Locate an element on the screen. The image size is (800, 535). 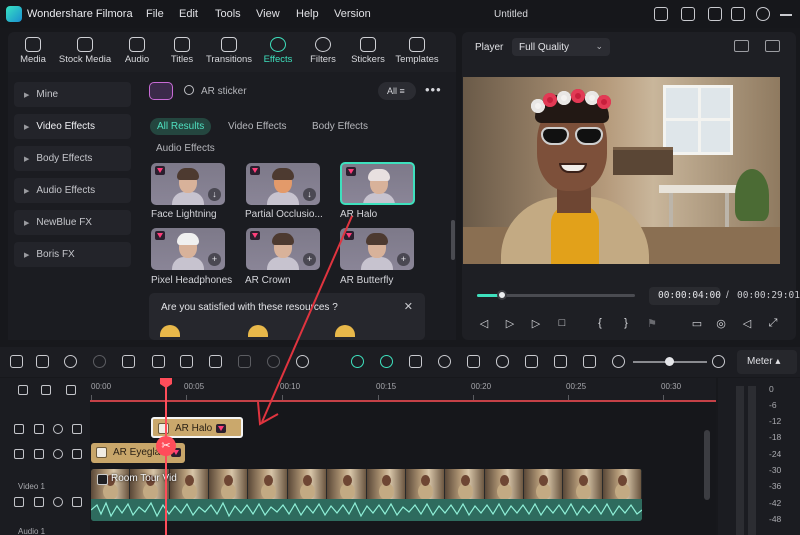
tab-templates: Templates is located at coordinates (417, 52).